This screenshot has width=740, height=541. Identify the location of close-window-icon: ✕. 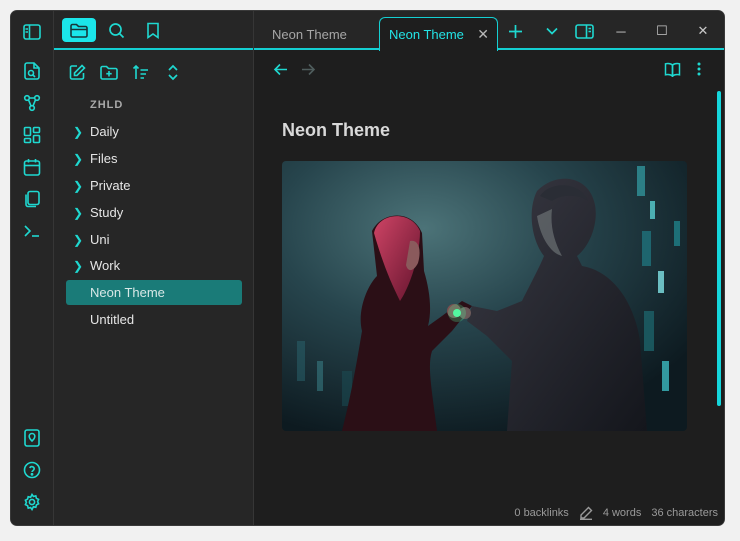
(703, 31).